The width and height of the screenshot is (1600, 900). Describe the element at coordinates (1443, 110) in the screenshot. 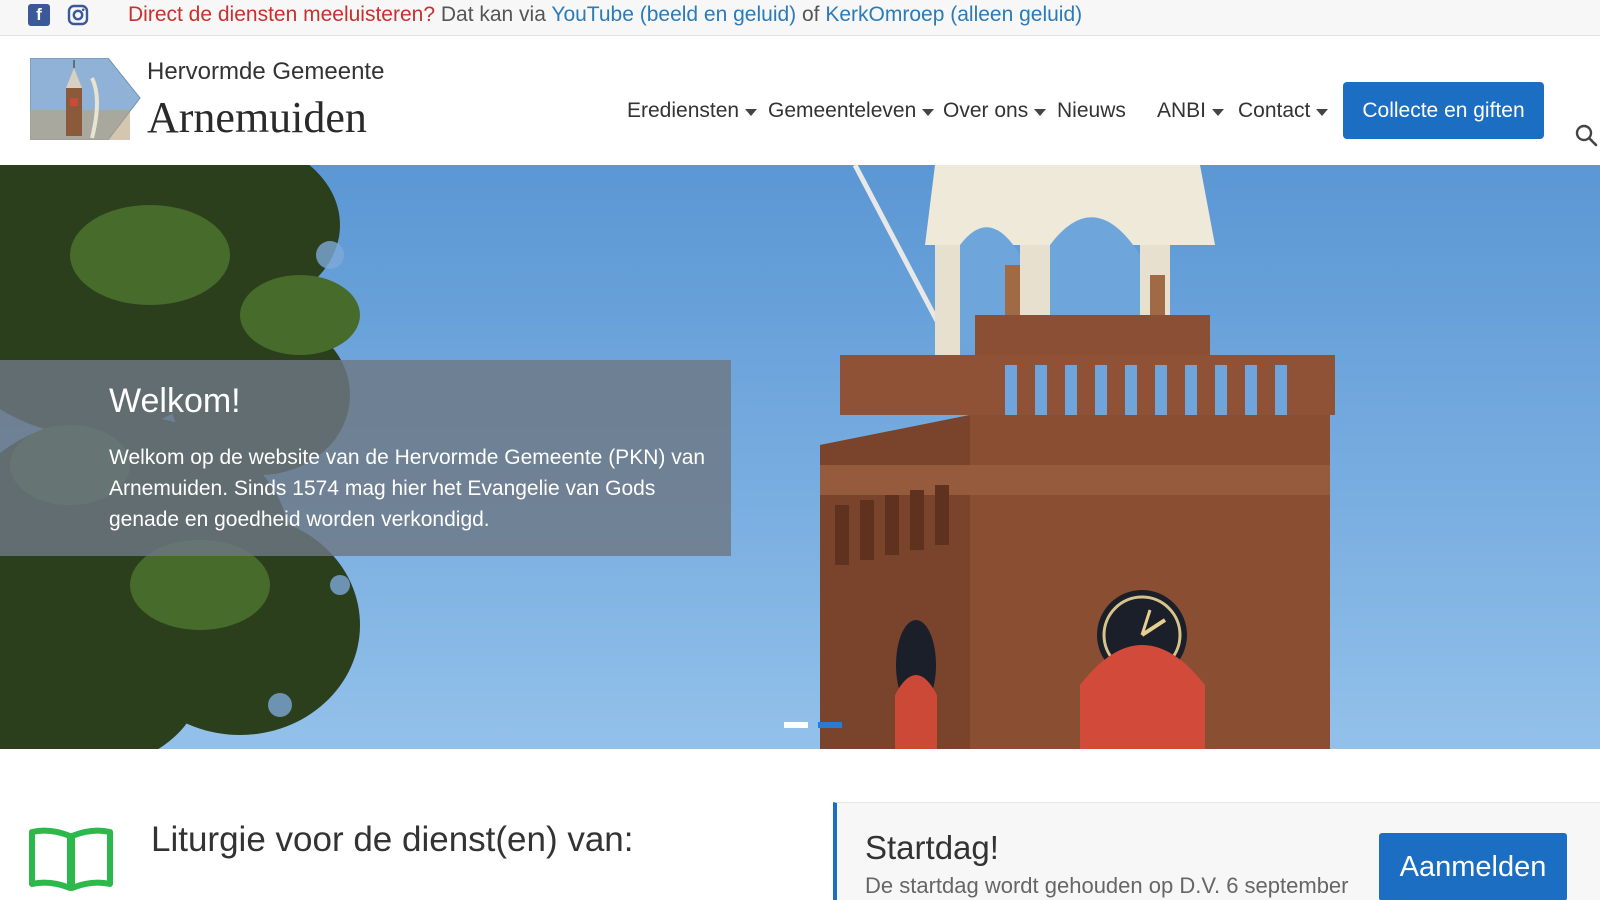

I see `collecte-button: Collecte en giften` at that location.